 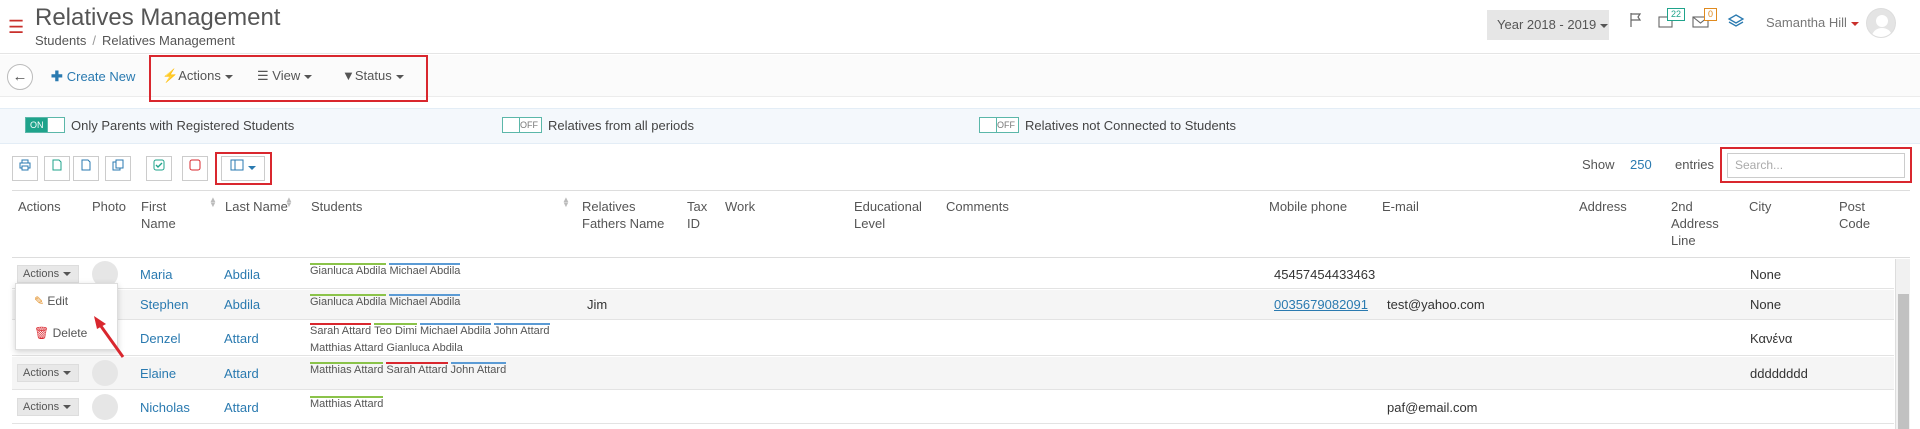 I want to click on toggle-not-connected: OFF, so click(x=999, y=125).